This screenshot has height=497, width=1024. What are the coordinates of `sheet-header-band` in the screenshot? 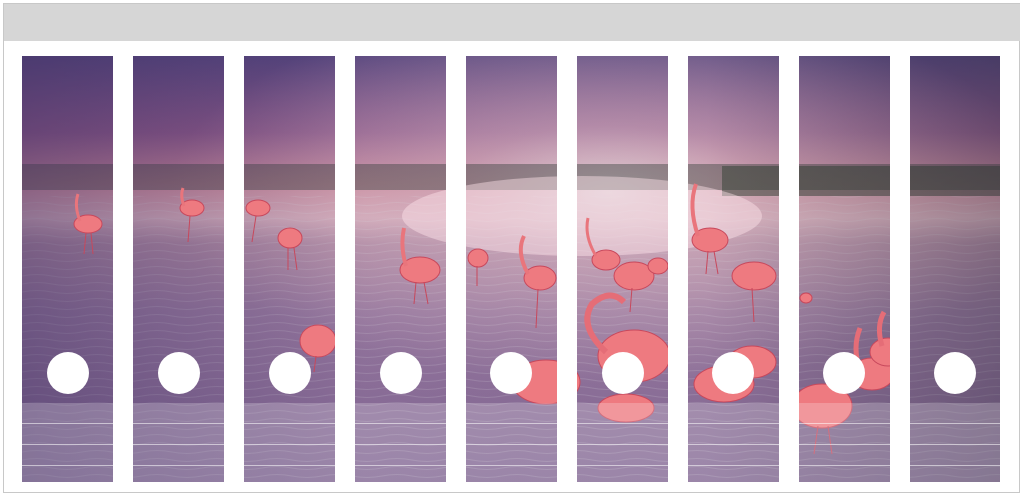 It's located at (512, 22).